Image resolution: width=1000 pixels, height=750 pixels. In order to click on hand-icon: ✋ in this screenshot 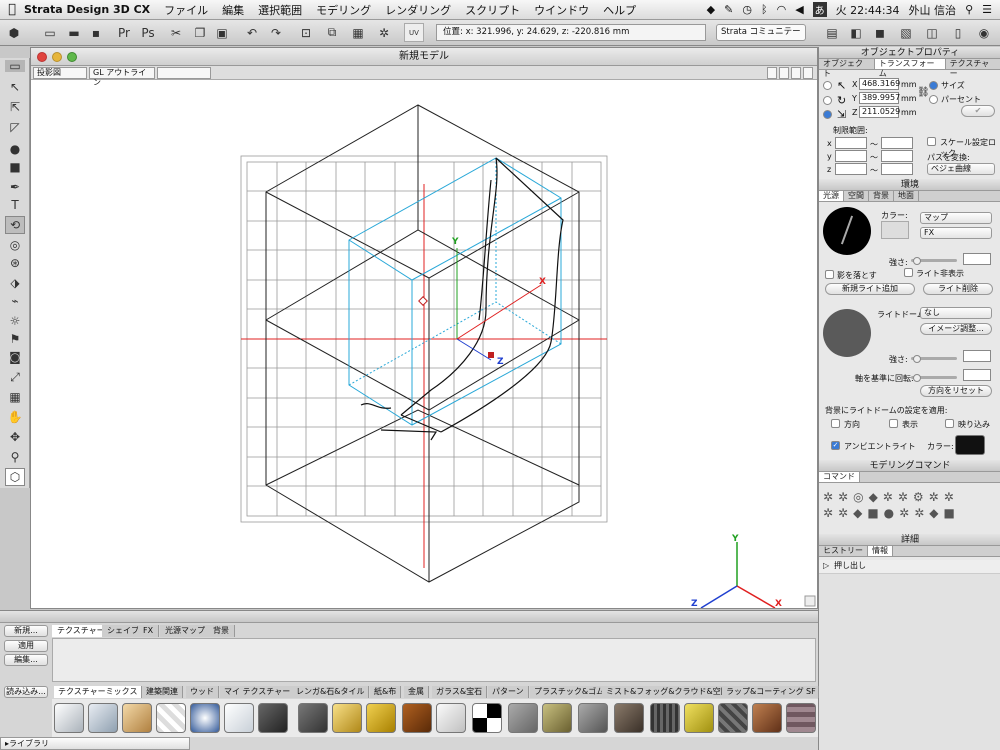, I will do `click(15, 417)`.